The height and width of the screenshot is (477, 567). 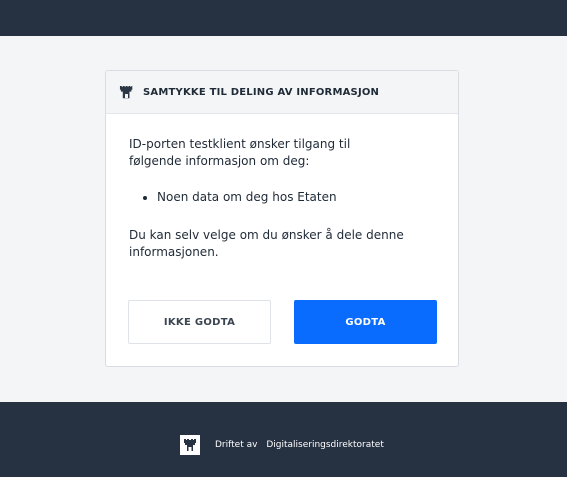 I want to click on decline-button: IKKE GODTA, so click(x=199, y=322).